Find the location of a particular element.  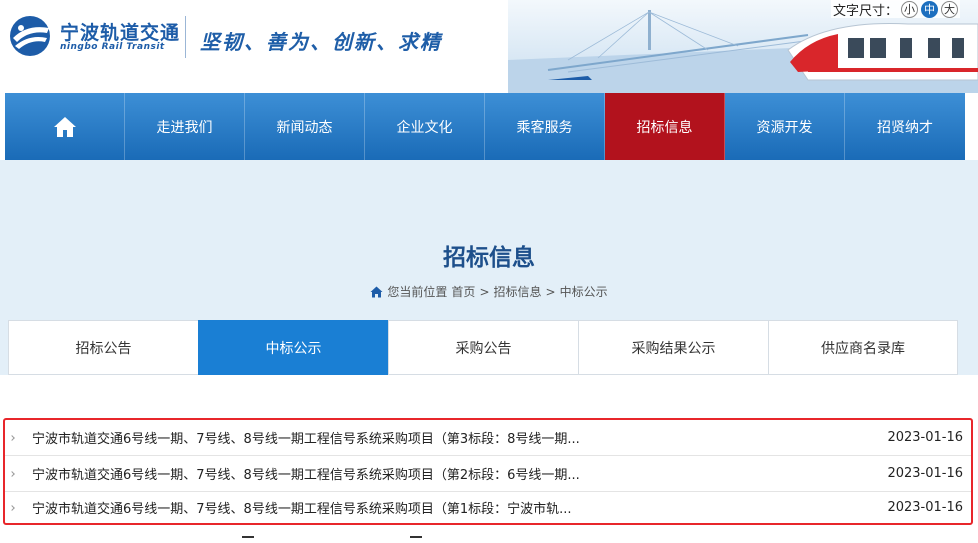

font-size-label: 文字尺寸： is located at coordinates (865, 11).